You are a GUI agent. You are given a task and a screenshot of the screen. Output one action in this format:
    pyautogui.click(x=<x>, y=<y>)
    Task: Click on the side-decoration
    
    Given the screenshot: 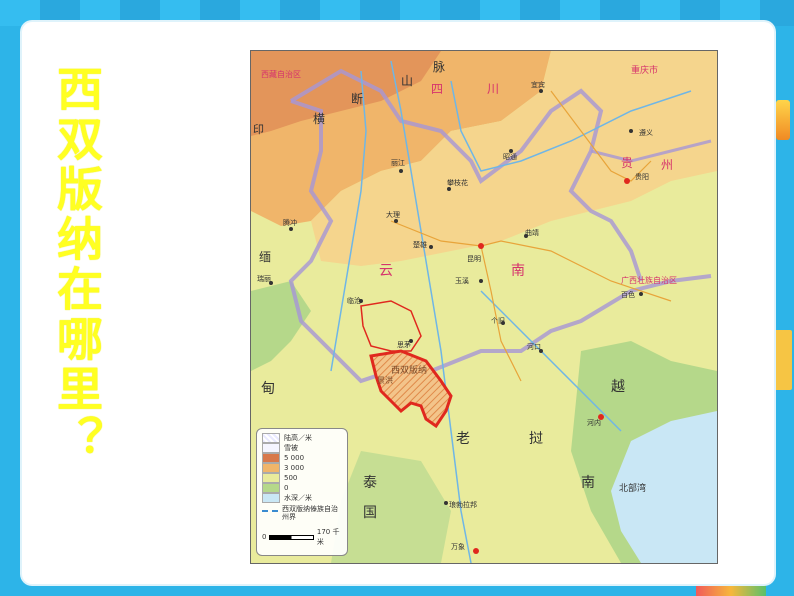 What is the action you would take?
    pyautogui.click(x=783, y=290)
    